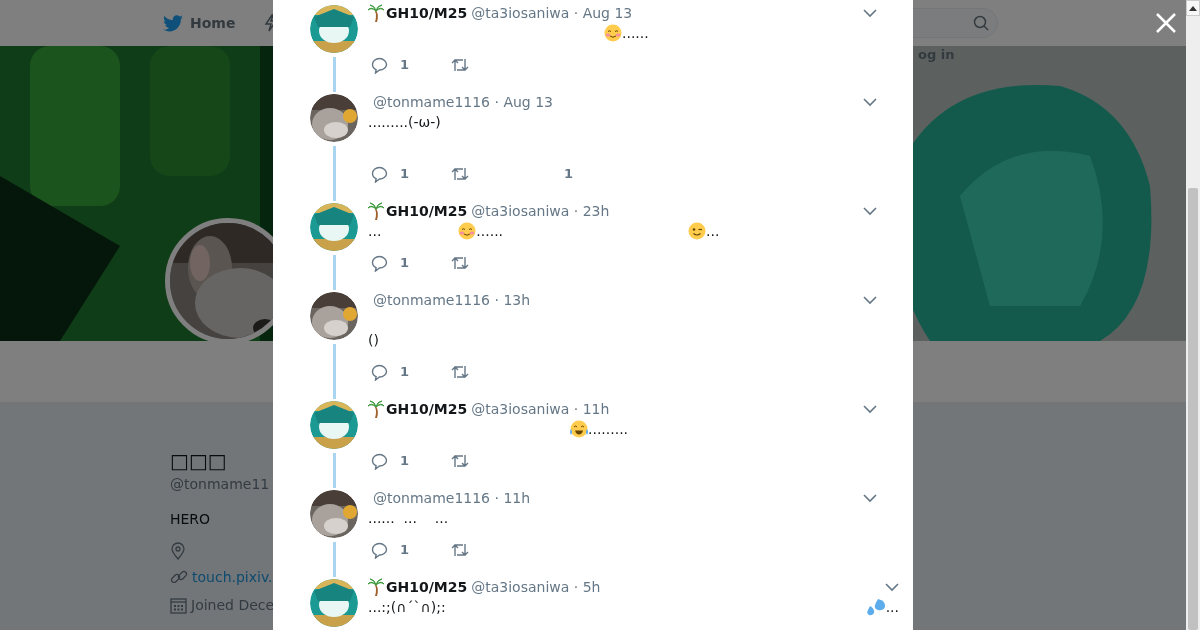  I want to click on handle-and-time: @ta3iosaniwa · Aug 13, so click(552, 13).